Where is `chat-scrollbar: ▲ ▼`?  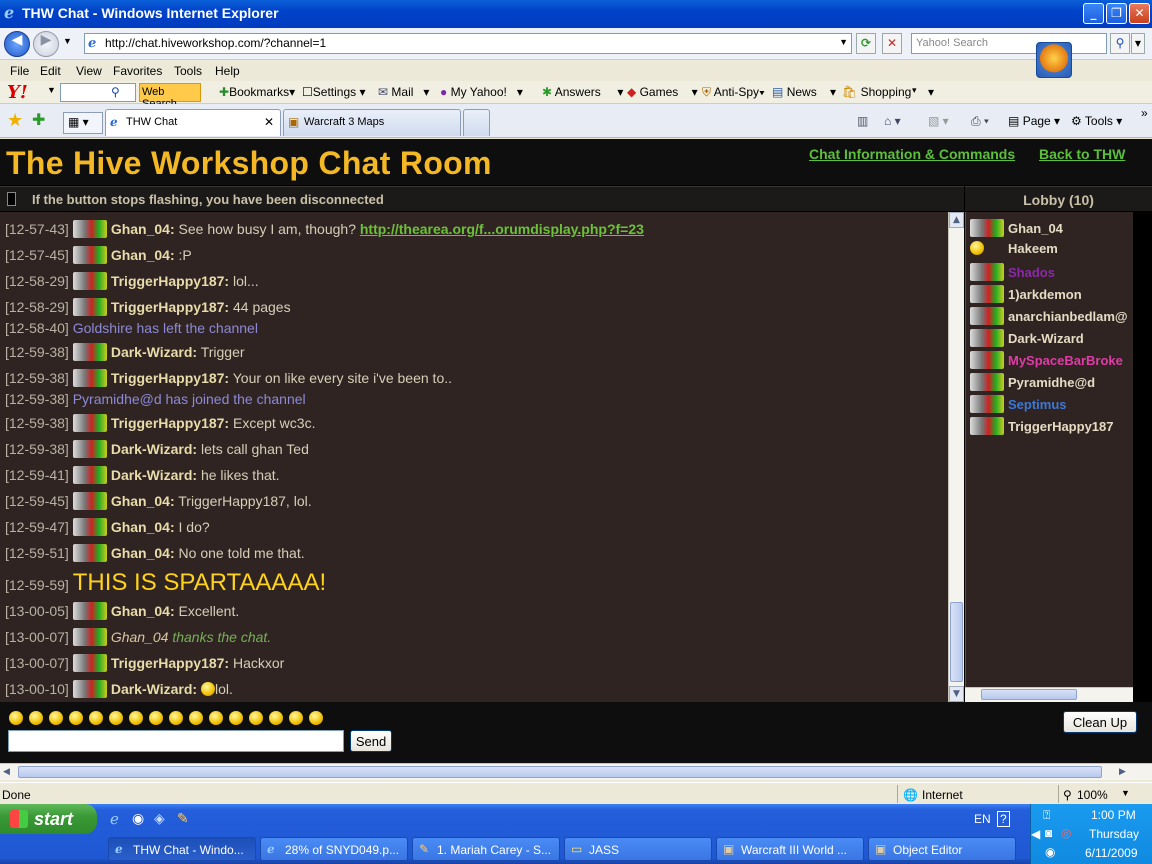 chat-scrollbar: ▲ ▼ is located at coordinates (956, 457).